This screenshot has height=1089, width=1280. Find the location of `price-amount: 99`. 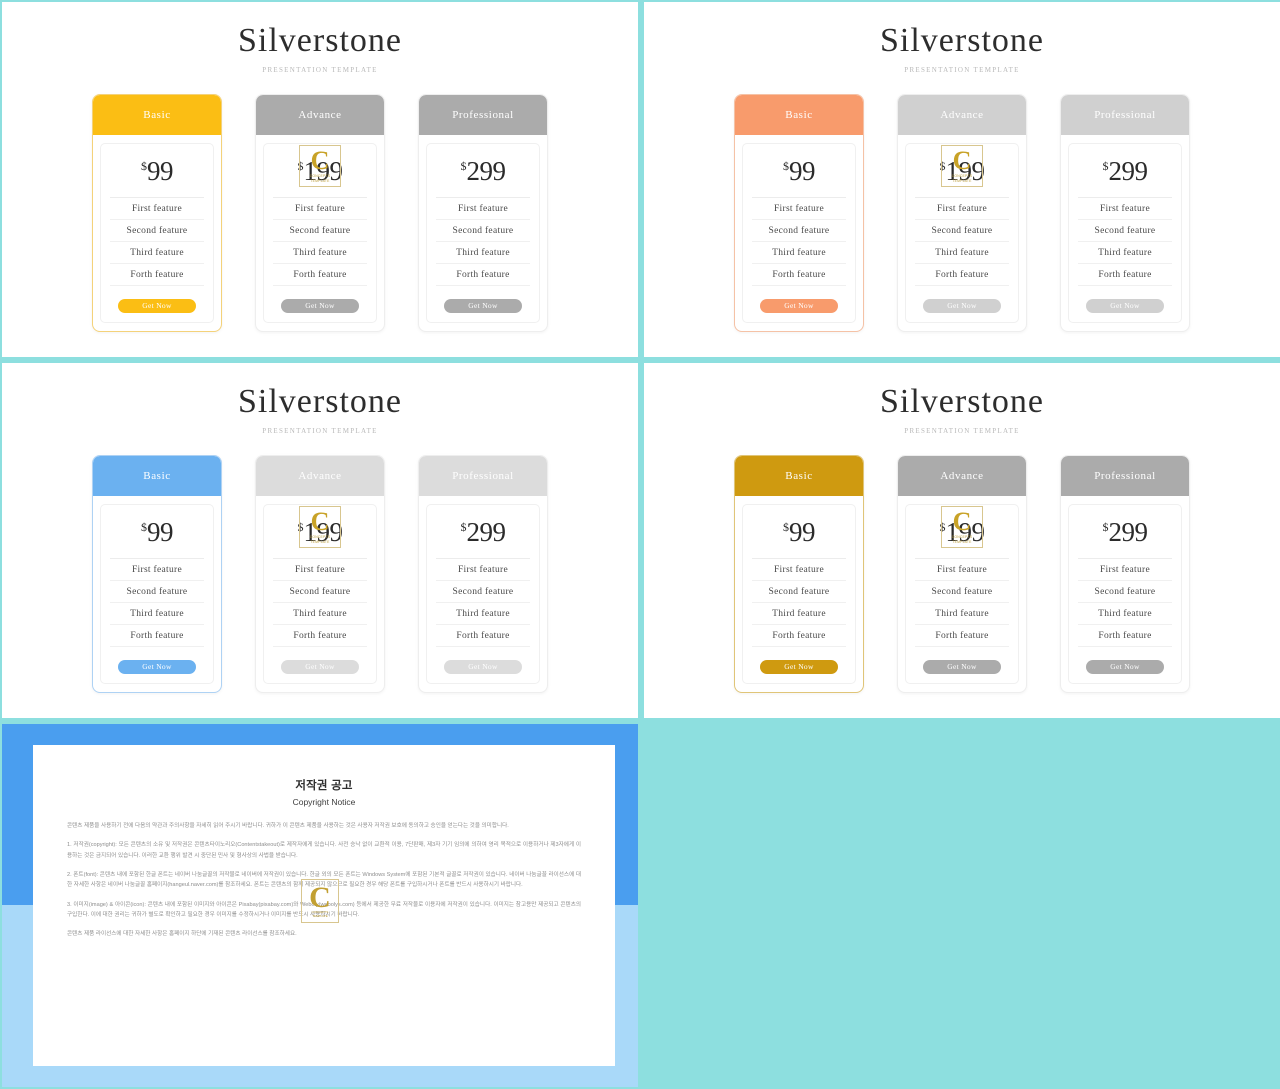

price-amount: 99 is located at coordinates (160, 532).